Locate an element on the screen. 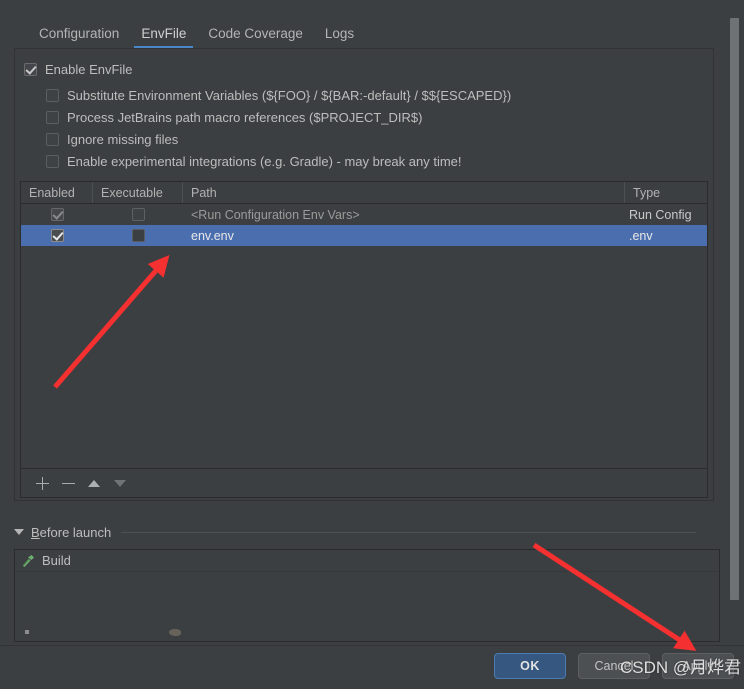 The image size is (744, 689). column-header-executable: Executable is located at coordinates (138, 192).